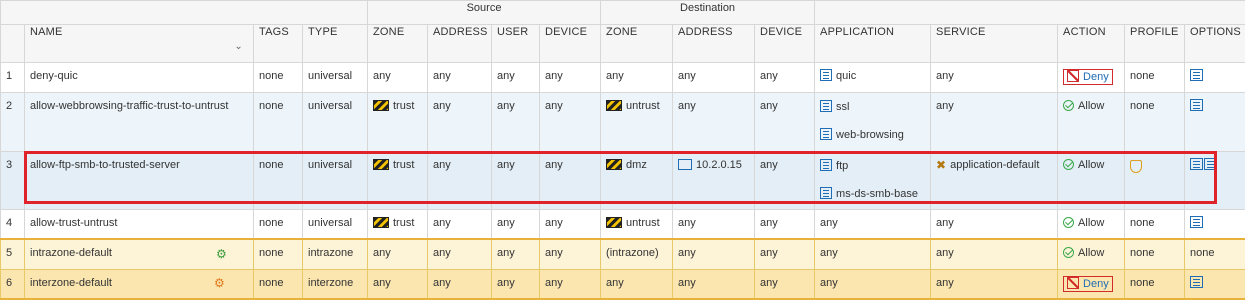 This screenshot has width=1245, height=300. Describe the element at coordinates (1155, 44) in the screenshot. I see `col-header-profile: PROFILE` at that location.